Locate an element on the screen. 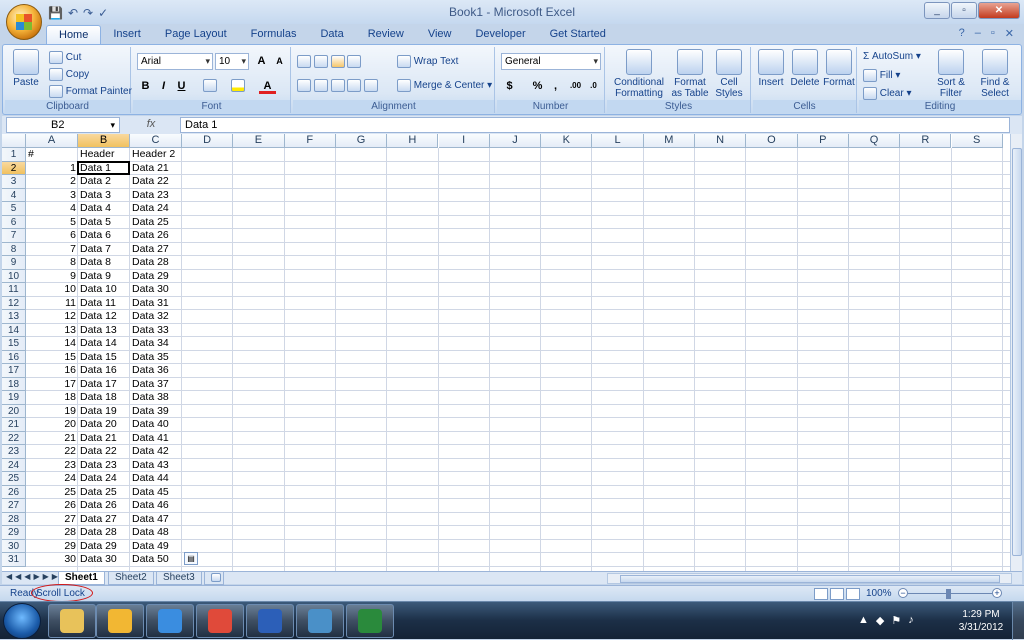 The width and height of the screenshot is (1024, 640). tab-page-layout: Page Layout is located at coordinates (196, 34).